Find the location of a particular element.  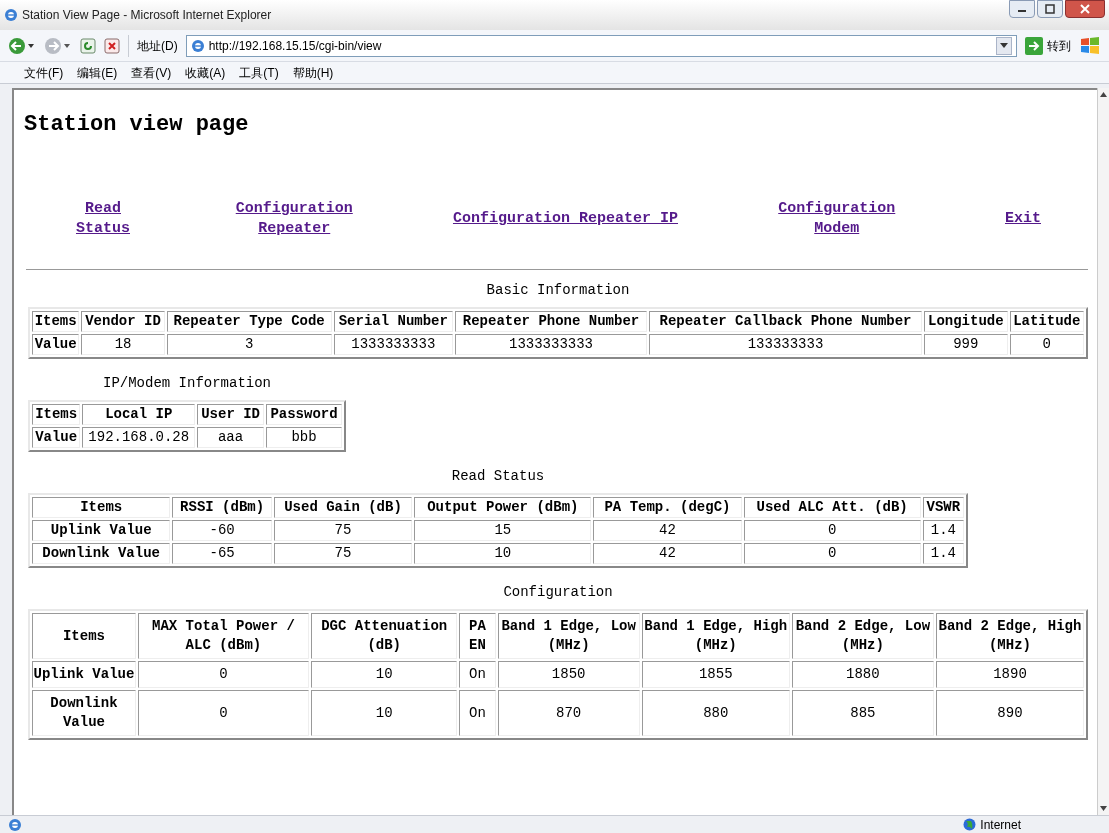

refresh-button is located at coordinates (88, 45).